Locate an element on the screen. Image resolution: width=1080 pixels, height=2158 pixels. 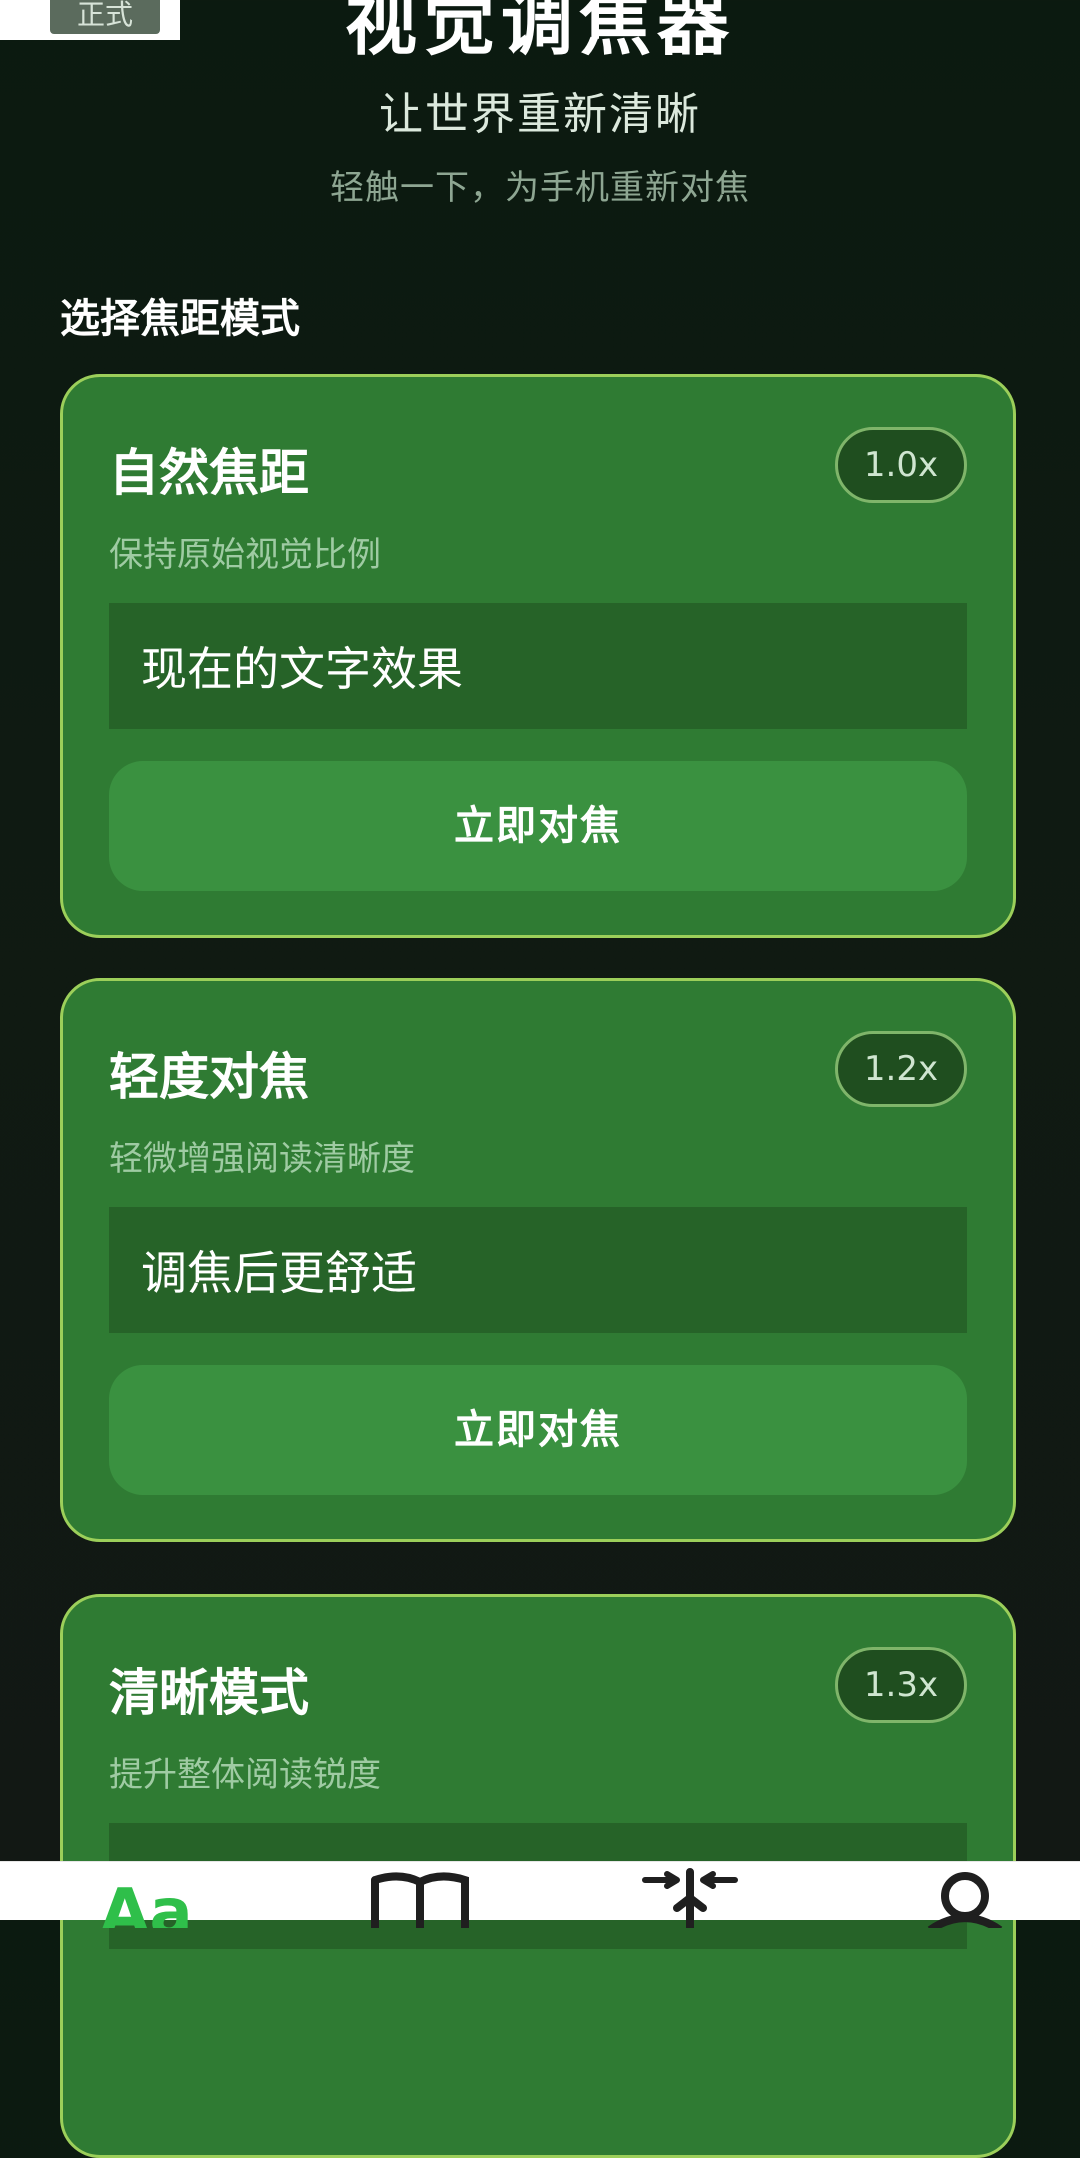
card-title: 自然焦距 is located at coordinates (209, 473).